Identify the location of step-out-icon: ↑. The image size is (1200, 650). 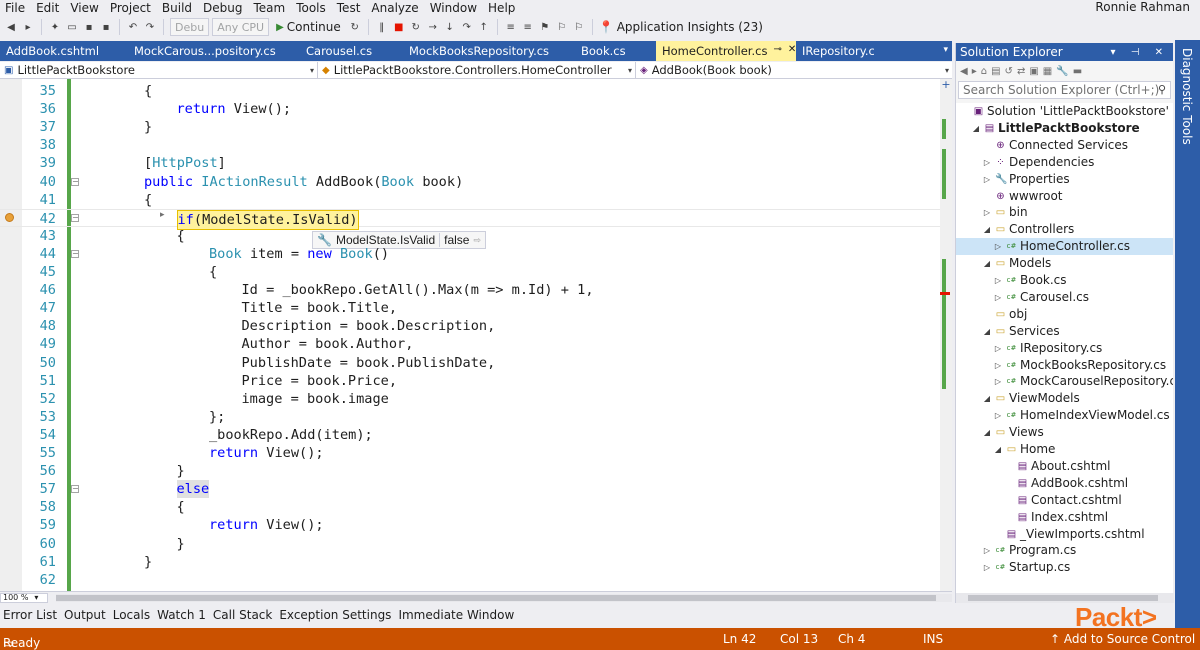
(484, 27).